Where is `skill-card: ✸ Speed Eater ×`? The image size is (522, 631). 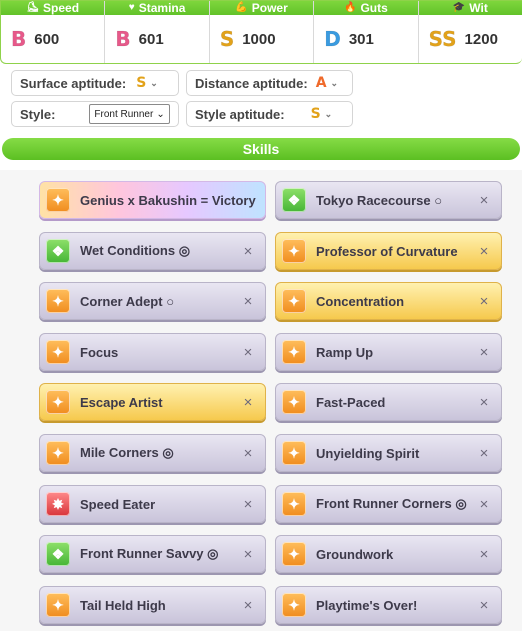
skill-card: ✸ Speed Eater × is located at coordinates (152, 504).